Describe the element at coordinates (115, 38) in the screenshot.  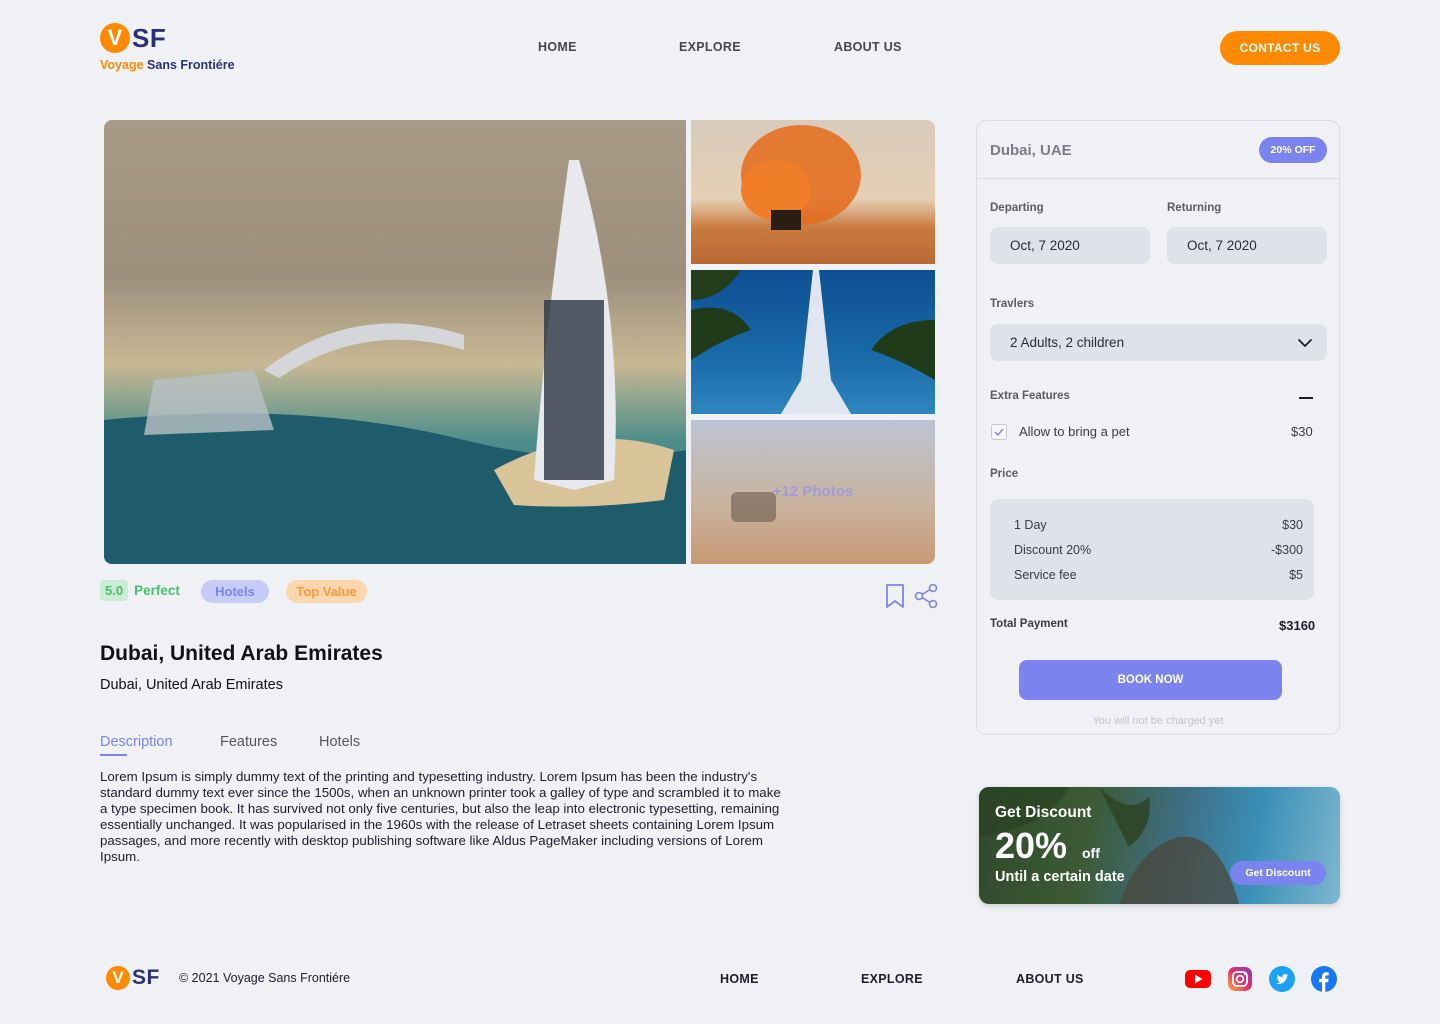
I see `logo-mark-v: V` at that location.